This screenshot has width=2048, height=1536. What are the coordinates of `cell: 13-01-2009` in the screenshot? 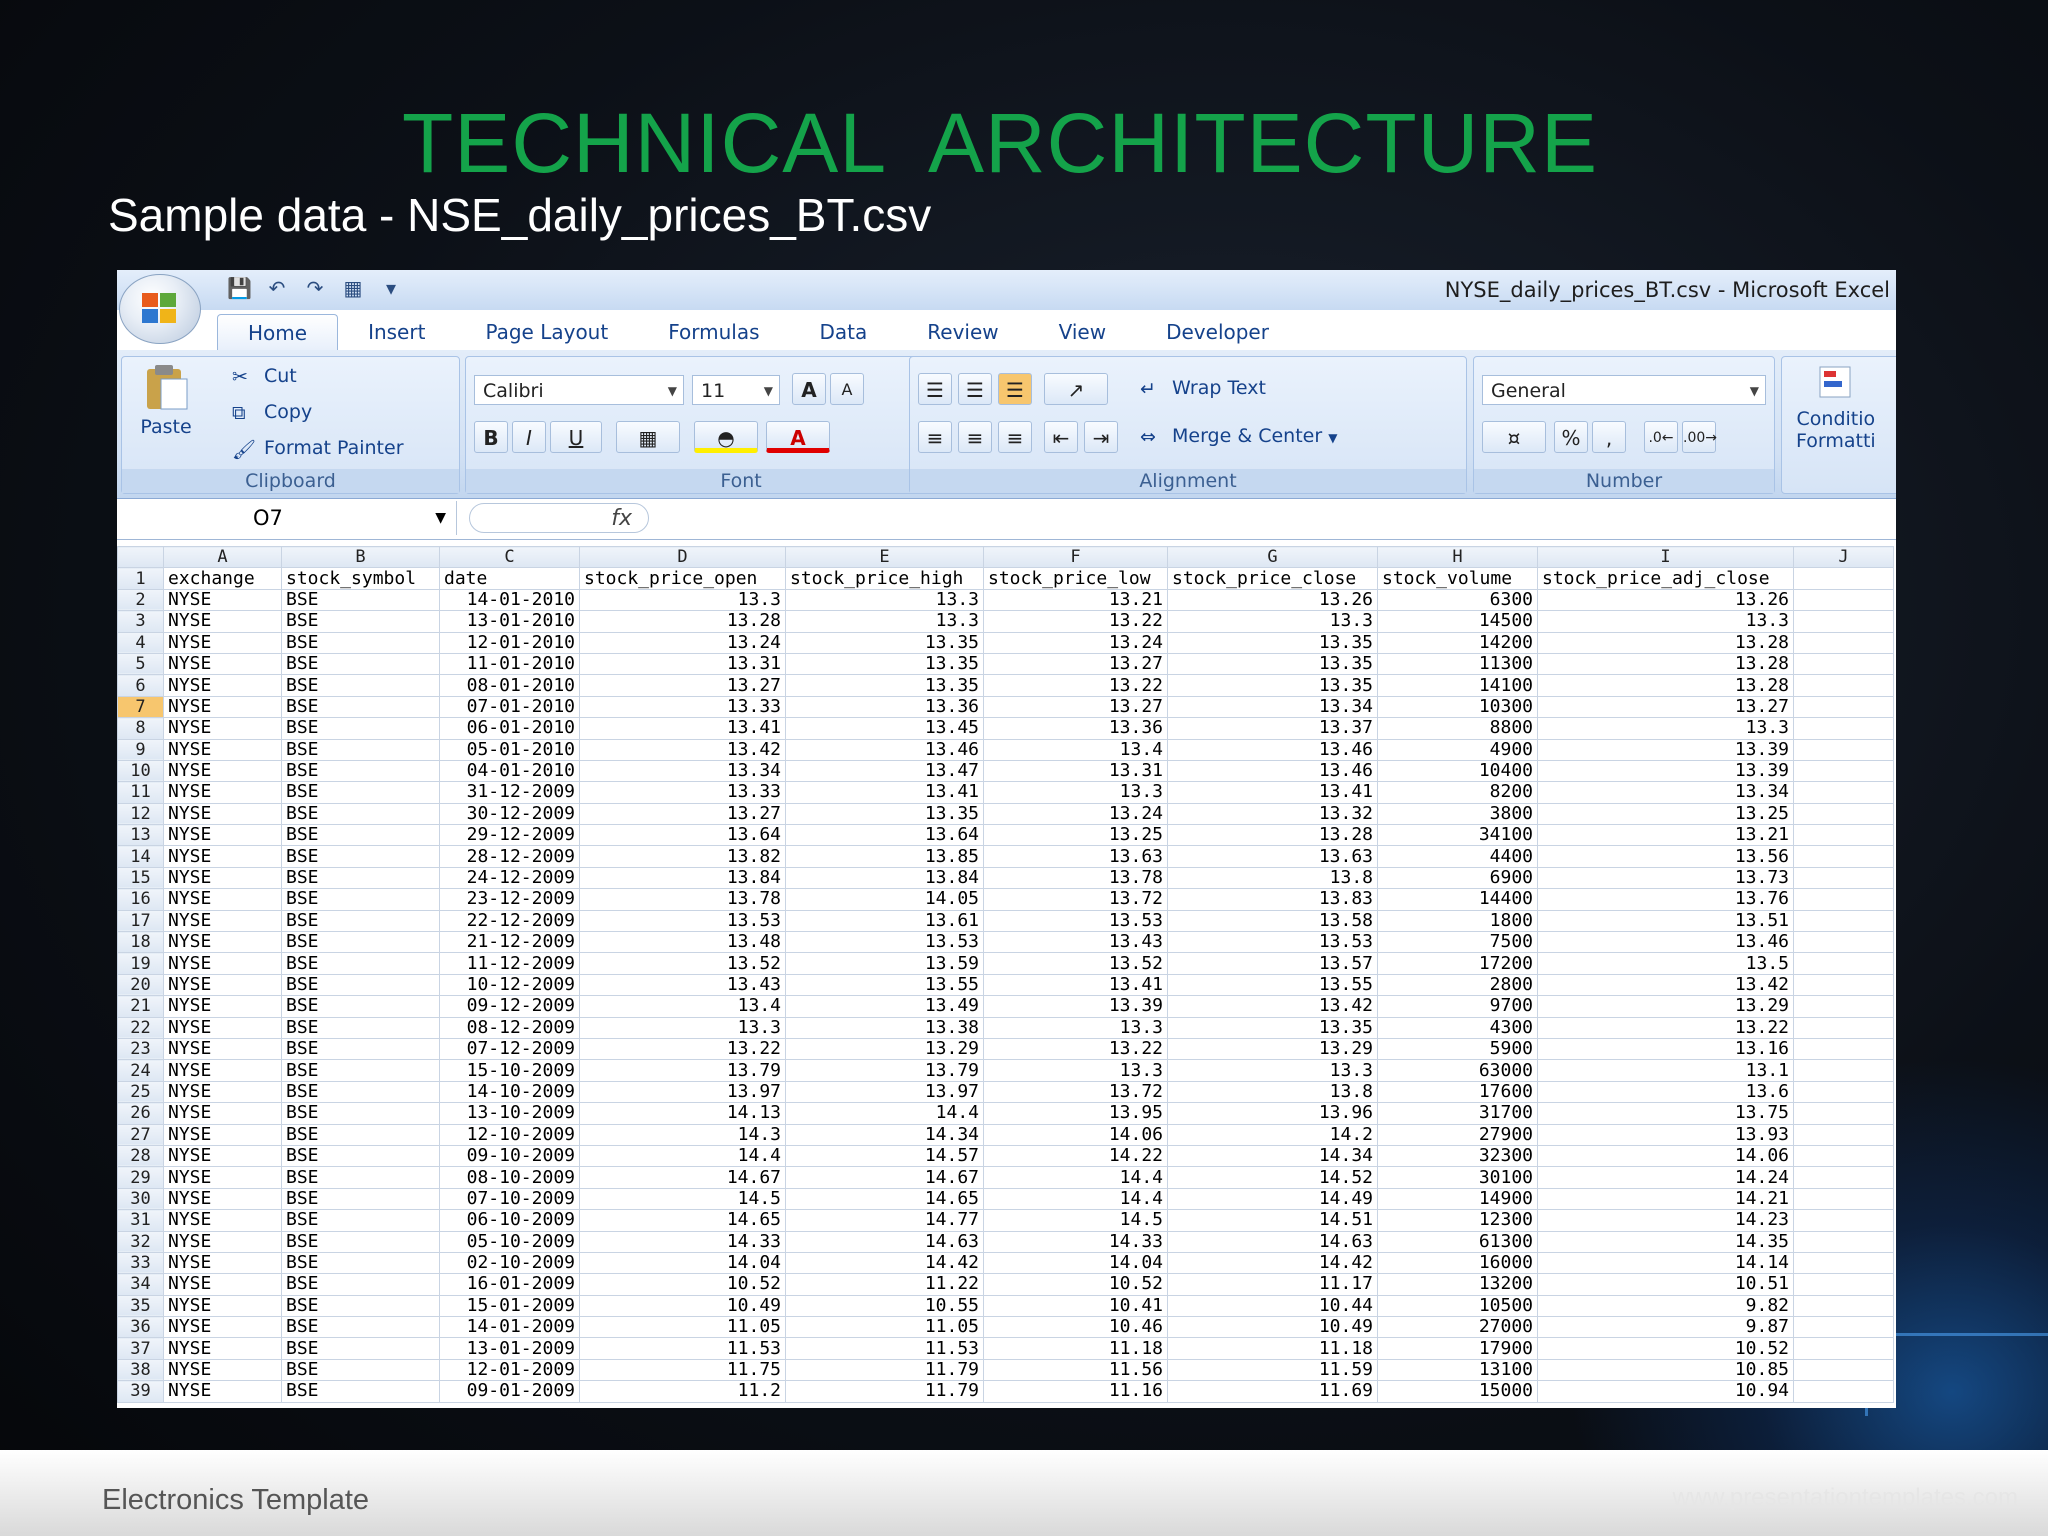 It's located at (509, 1348).